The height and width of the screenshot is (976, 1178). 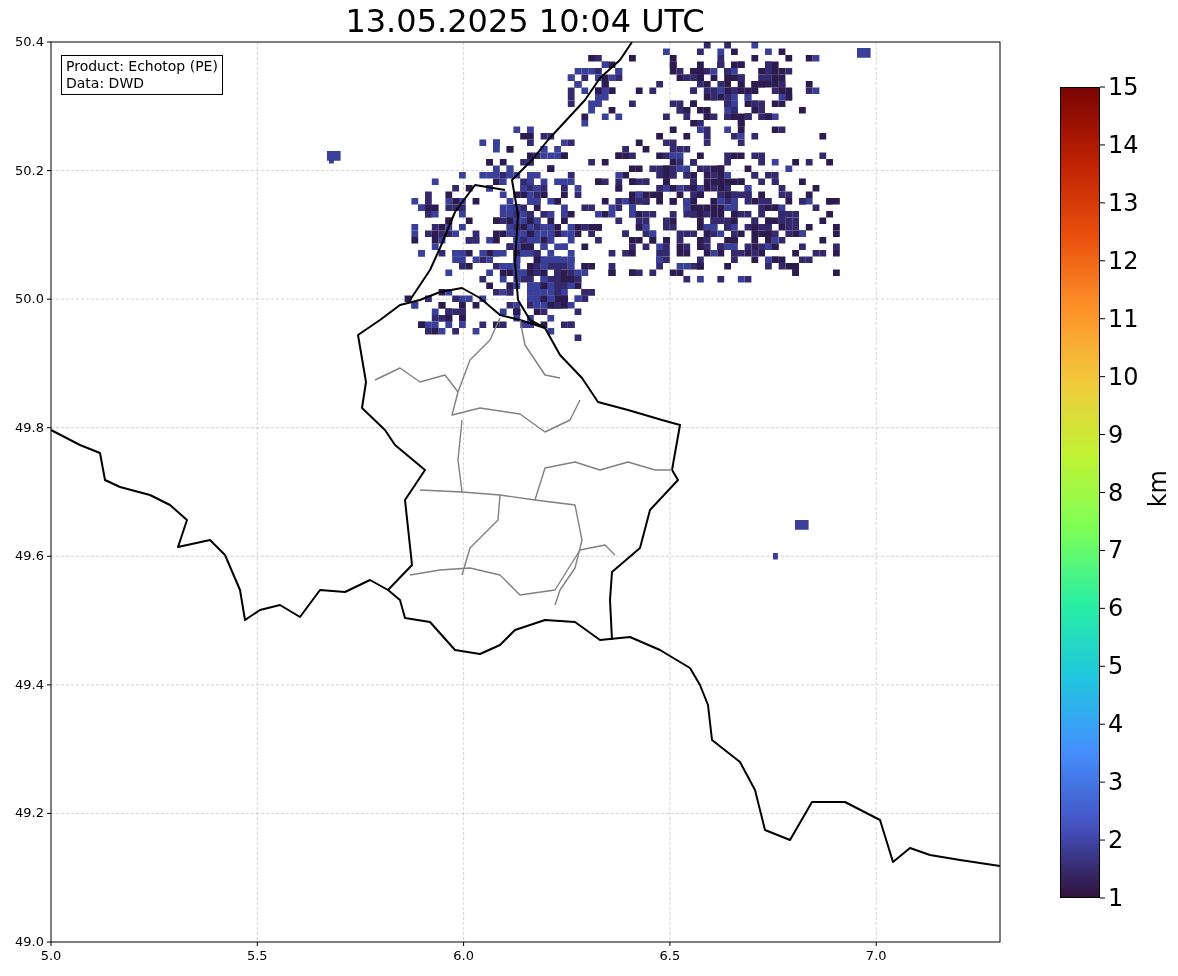 I want to click on axis-tick-label: 49.6, so click(x=29, y=556).